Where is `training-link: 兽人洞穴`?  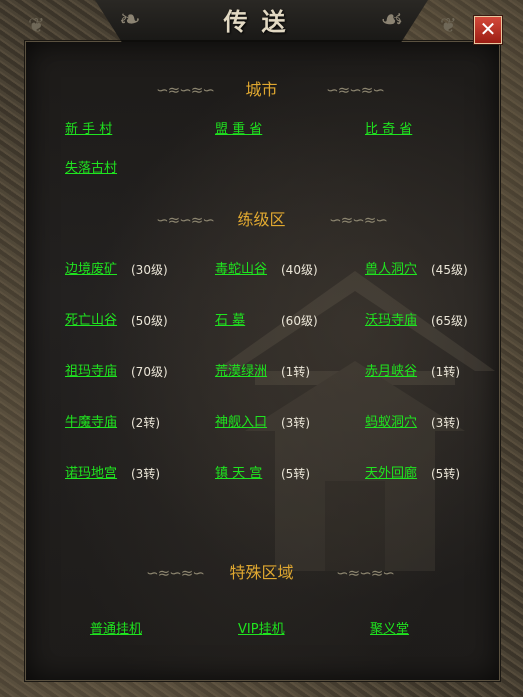
training-link: 兽人洞穴 is located at coordinates (391, 270).